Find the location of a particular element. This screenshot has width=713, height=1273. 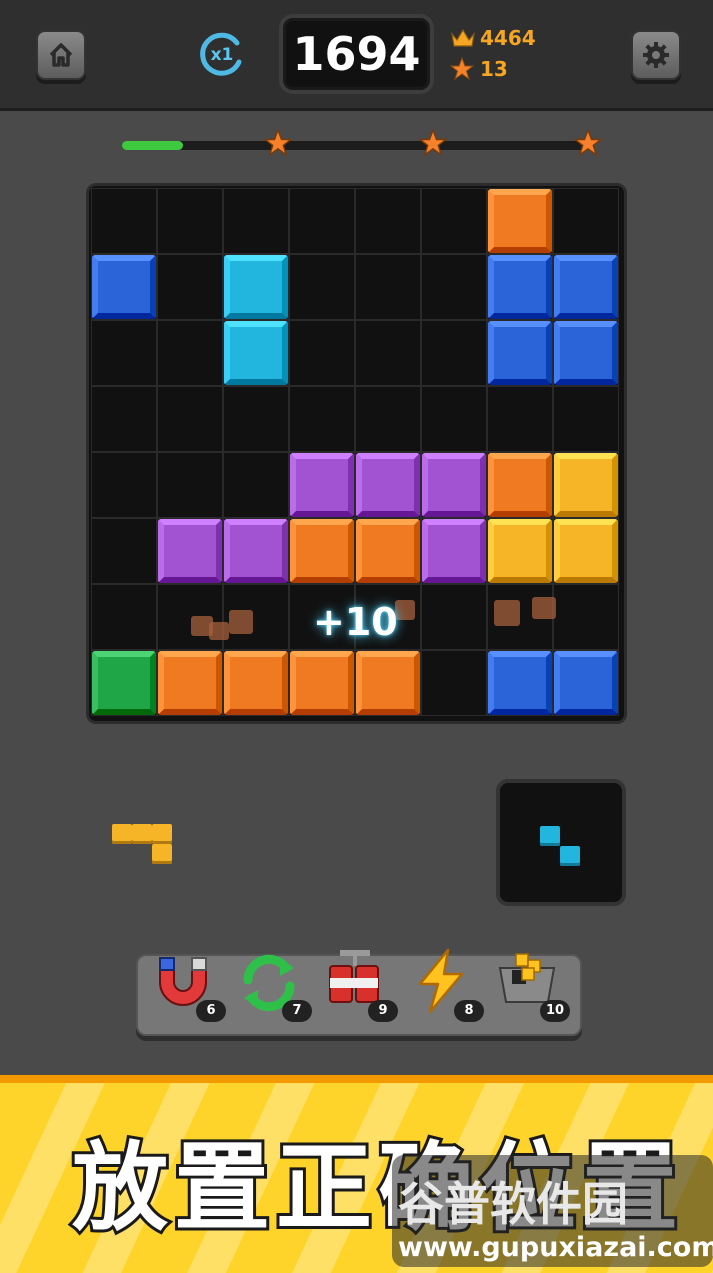

settings-button is located at coordinates (656, 55).